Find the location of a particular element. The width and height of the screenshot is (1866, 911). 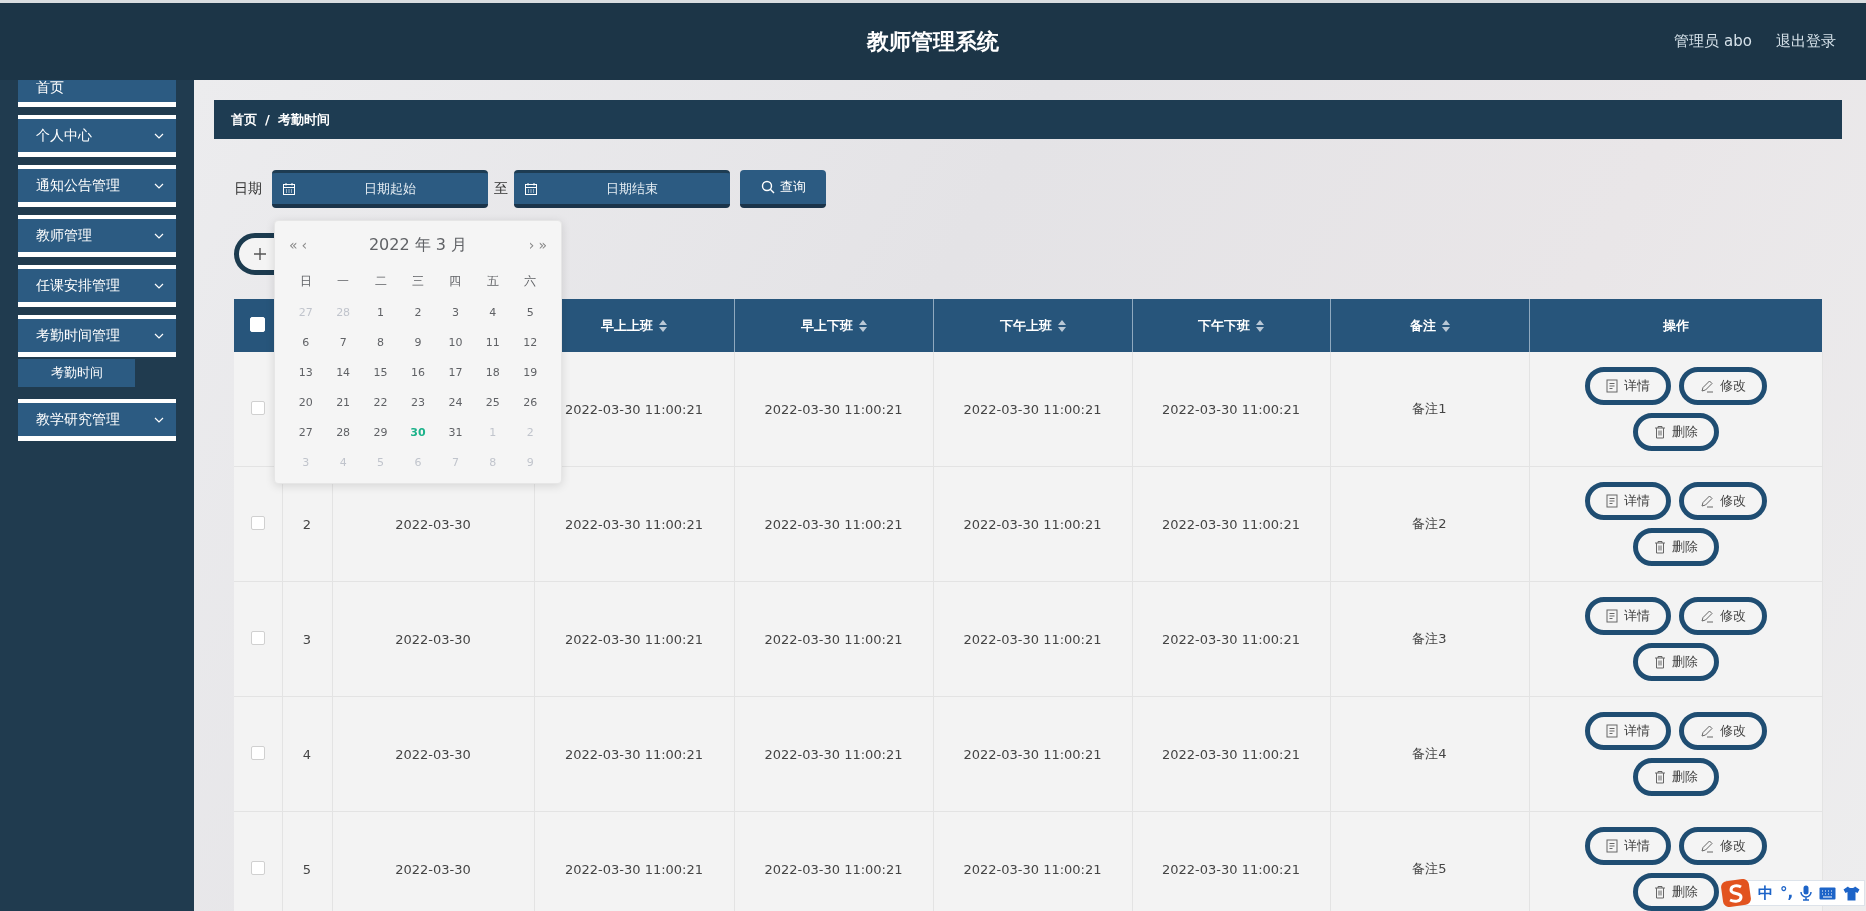

column-header: 操作 is located at coordinates (1675, 325).